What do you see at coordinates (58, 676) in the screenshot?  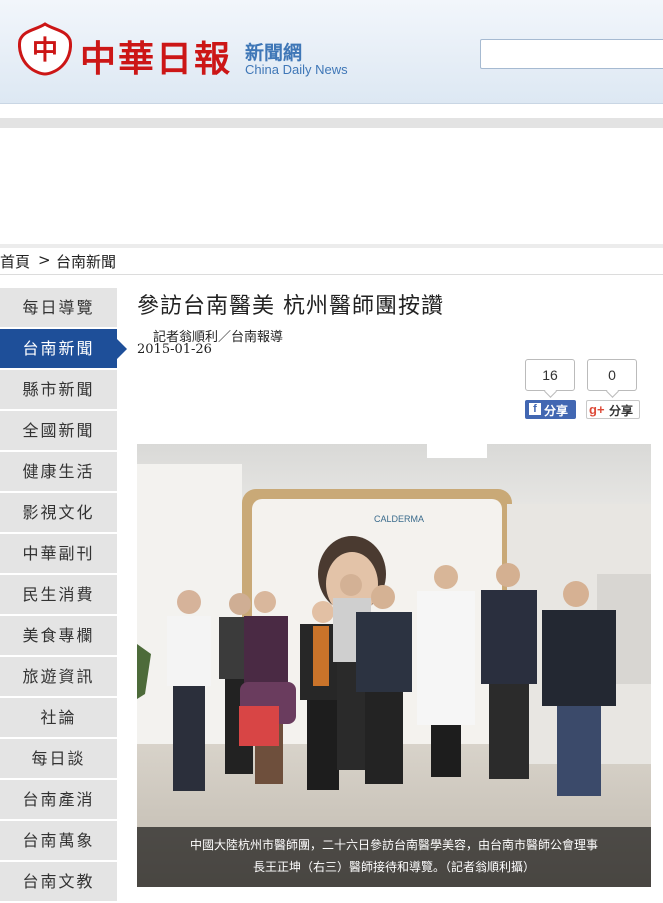 I see `sidebar-item-travel: 旅遊資訊` at bounding box center [58, 676].